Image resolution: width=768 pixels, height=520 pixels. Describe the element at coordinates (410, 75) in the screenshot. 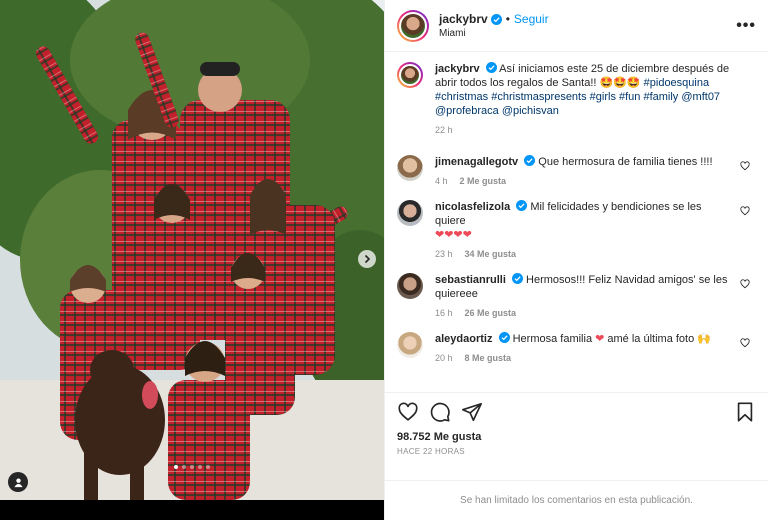

I see `caption-author-avatar` at that location.